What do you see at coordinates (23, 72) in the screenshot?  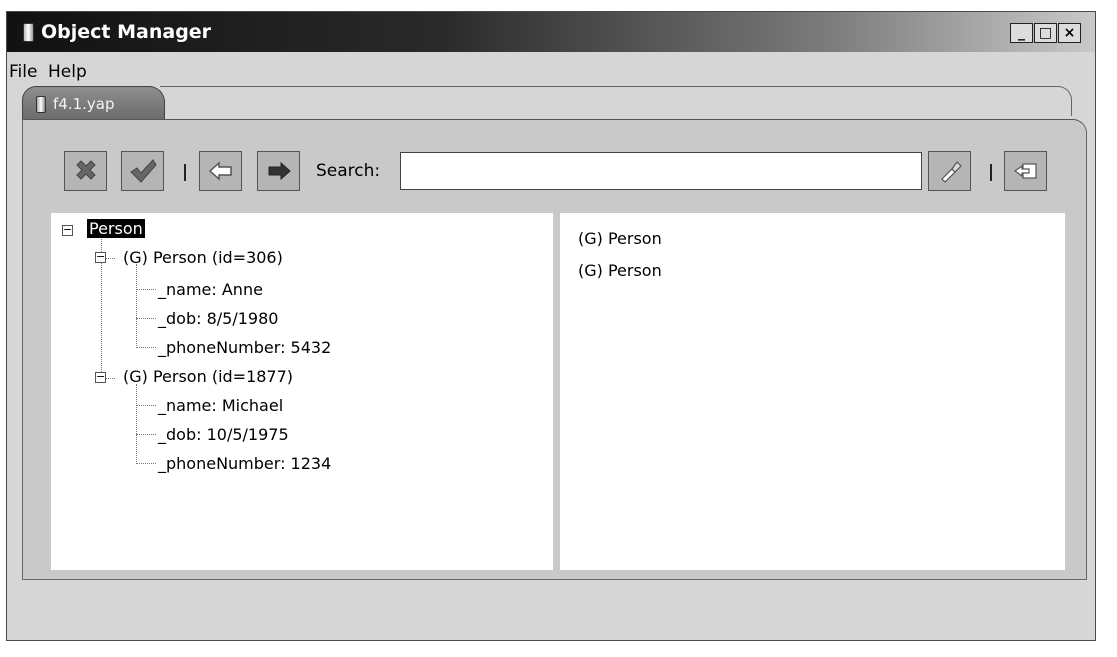 I see `menu-file: File` at bounding box center [23, 72].